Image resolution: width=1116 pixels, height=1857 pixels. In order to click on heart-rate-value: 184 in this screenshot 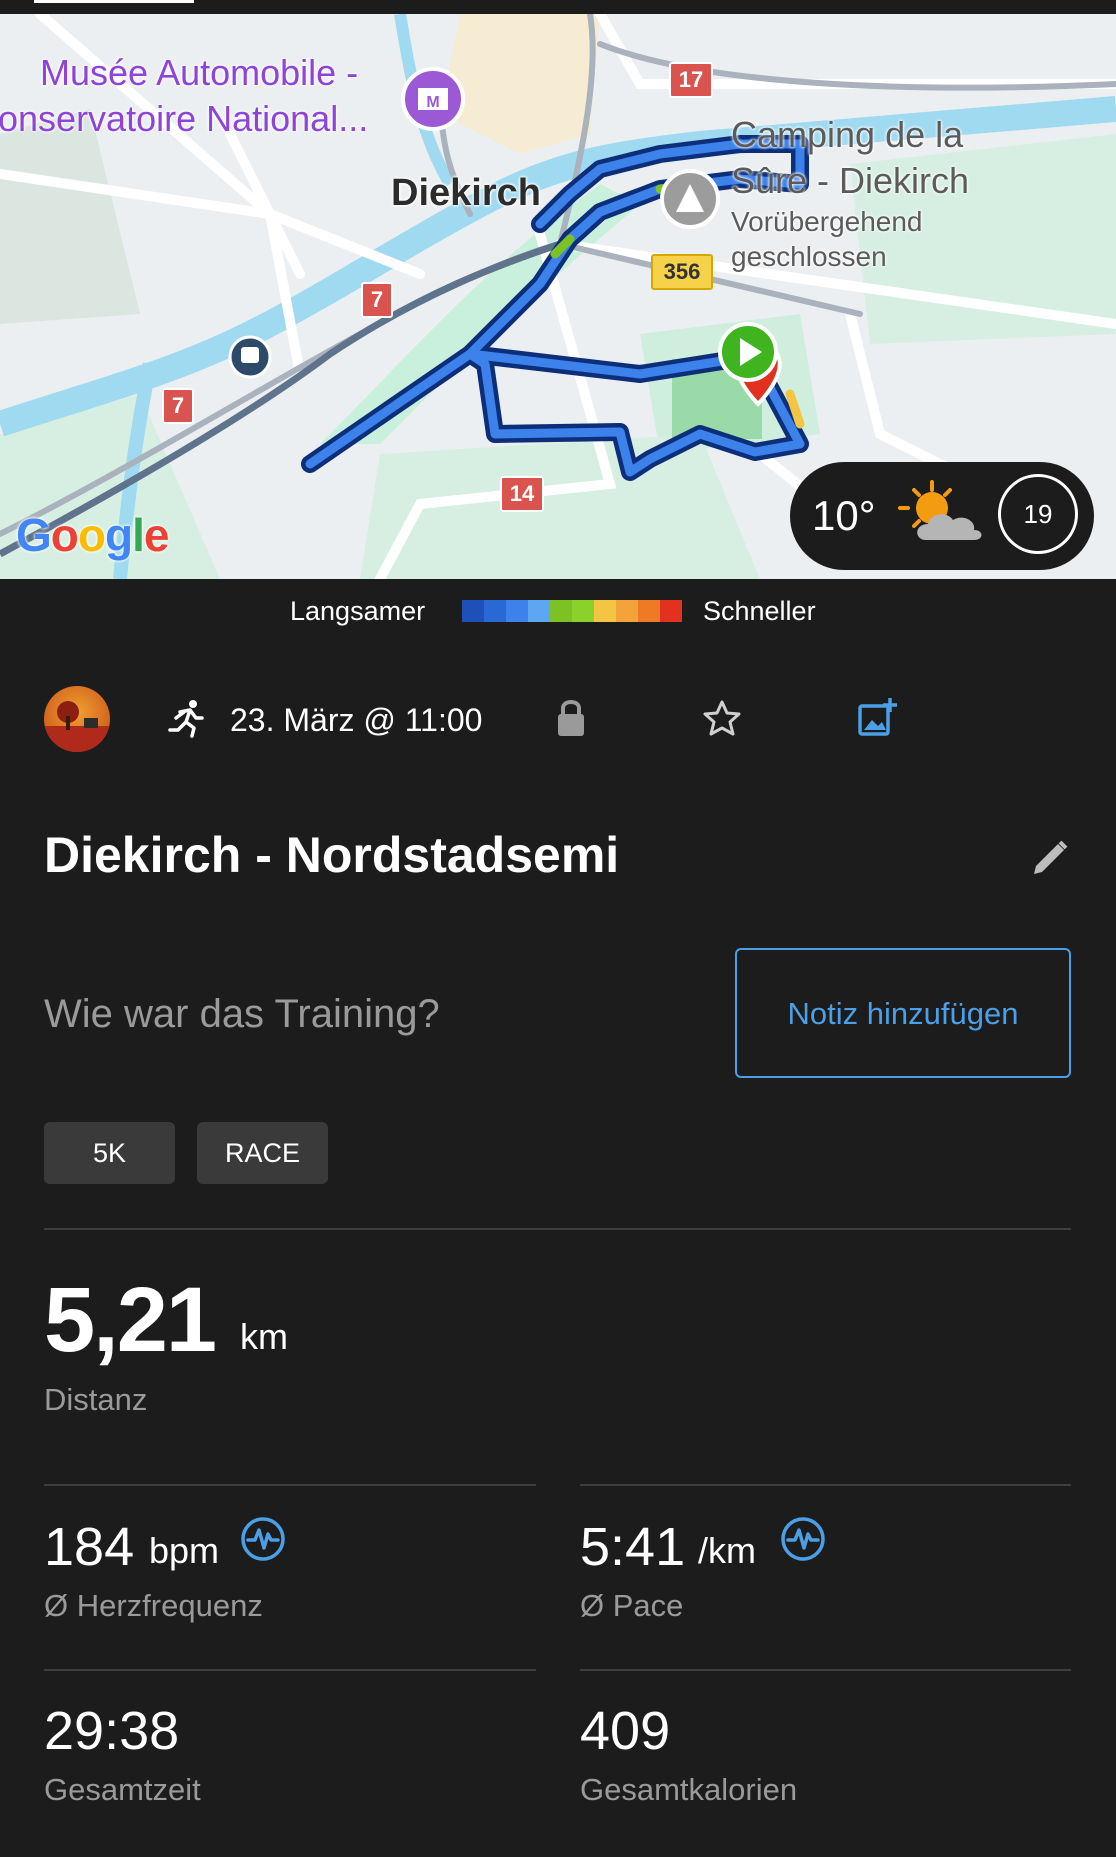, I will do `click(89, 1547)`.